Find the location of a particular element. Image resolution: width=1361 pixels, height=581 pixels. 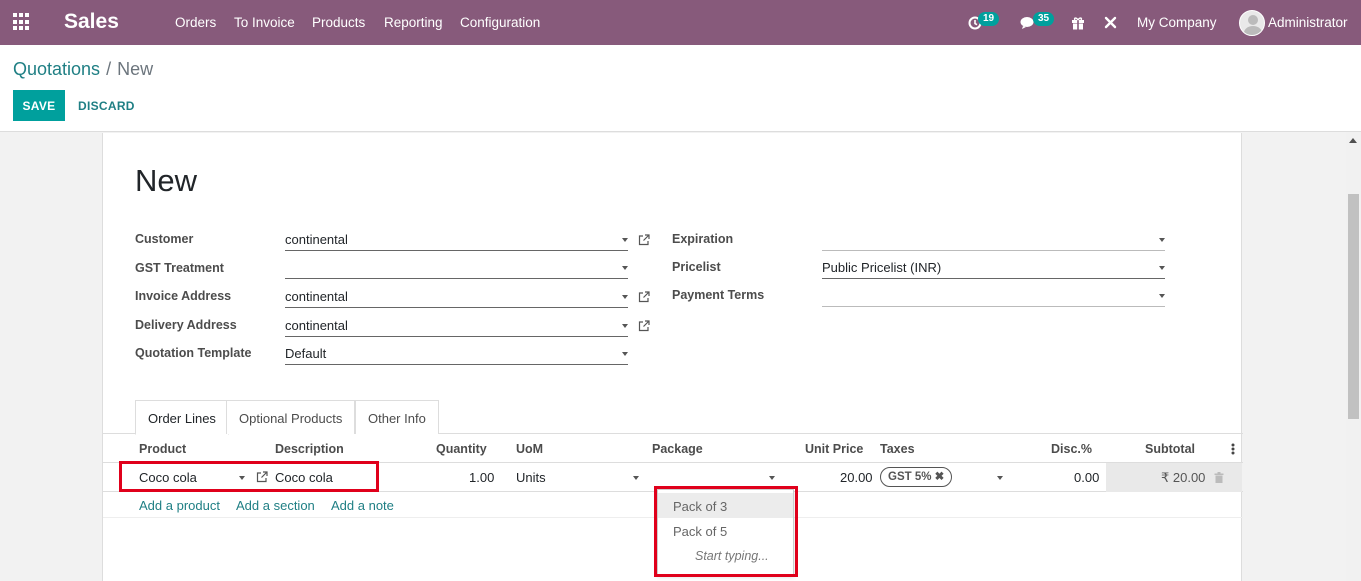

notebook-tabs: Order Lines Optional Products Other Info is located at coordinates (673, 417).